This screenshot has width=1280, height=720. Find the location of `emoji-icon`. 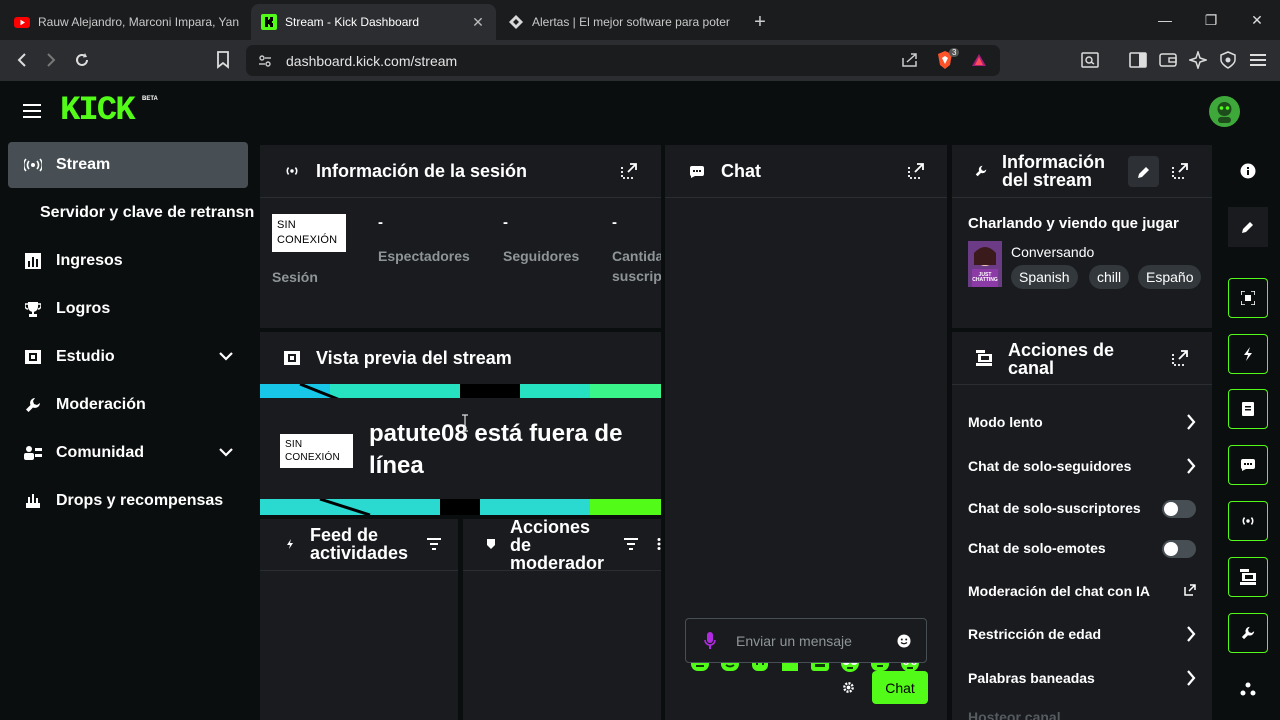

emoji-icon is located at coordinates (904, 641).